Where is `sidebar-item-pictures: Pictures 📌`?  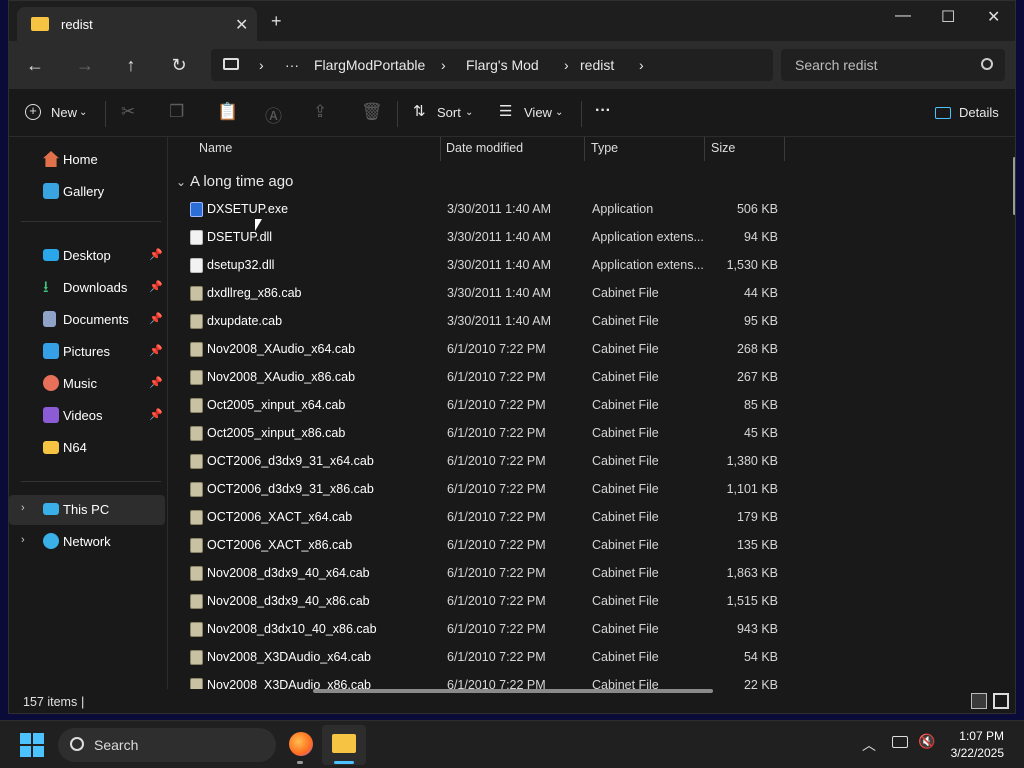
sidebar-item-pictures: Pictures 📌 is located at coordinates (87, 352).